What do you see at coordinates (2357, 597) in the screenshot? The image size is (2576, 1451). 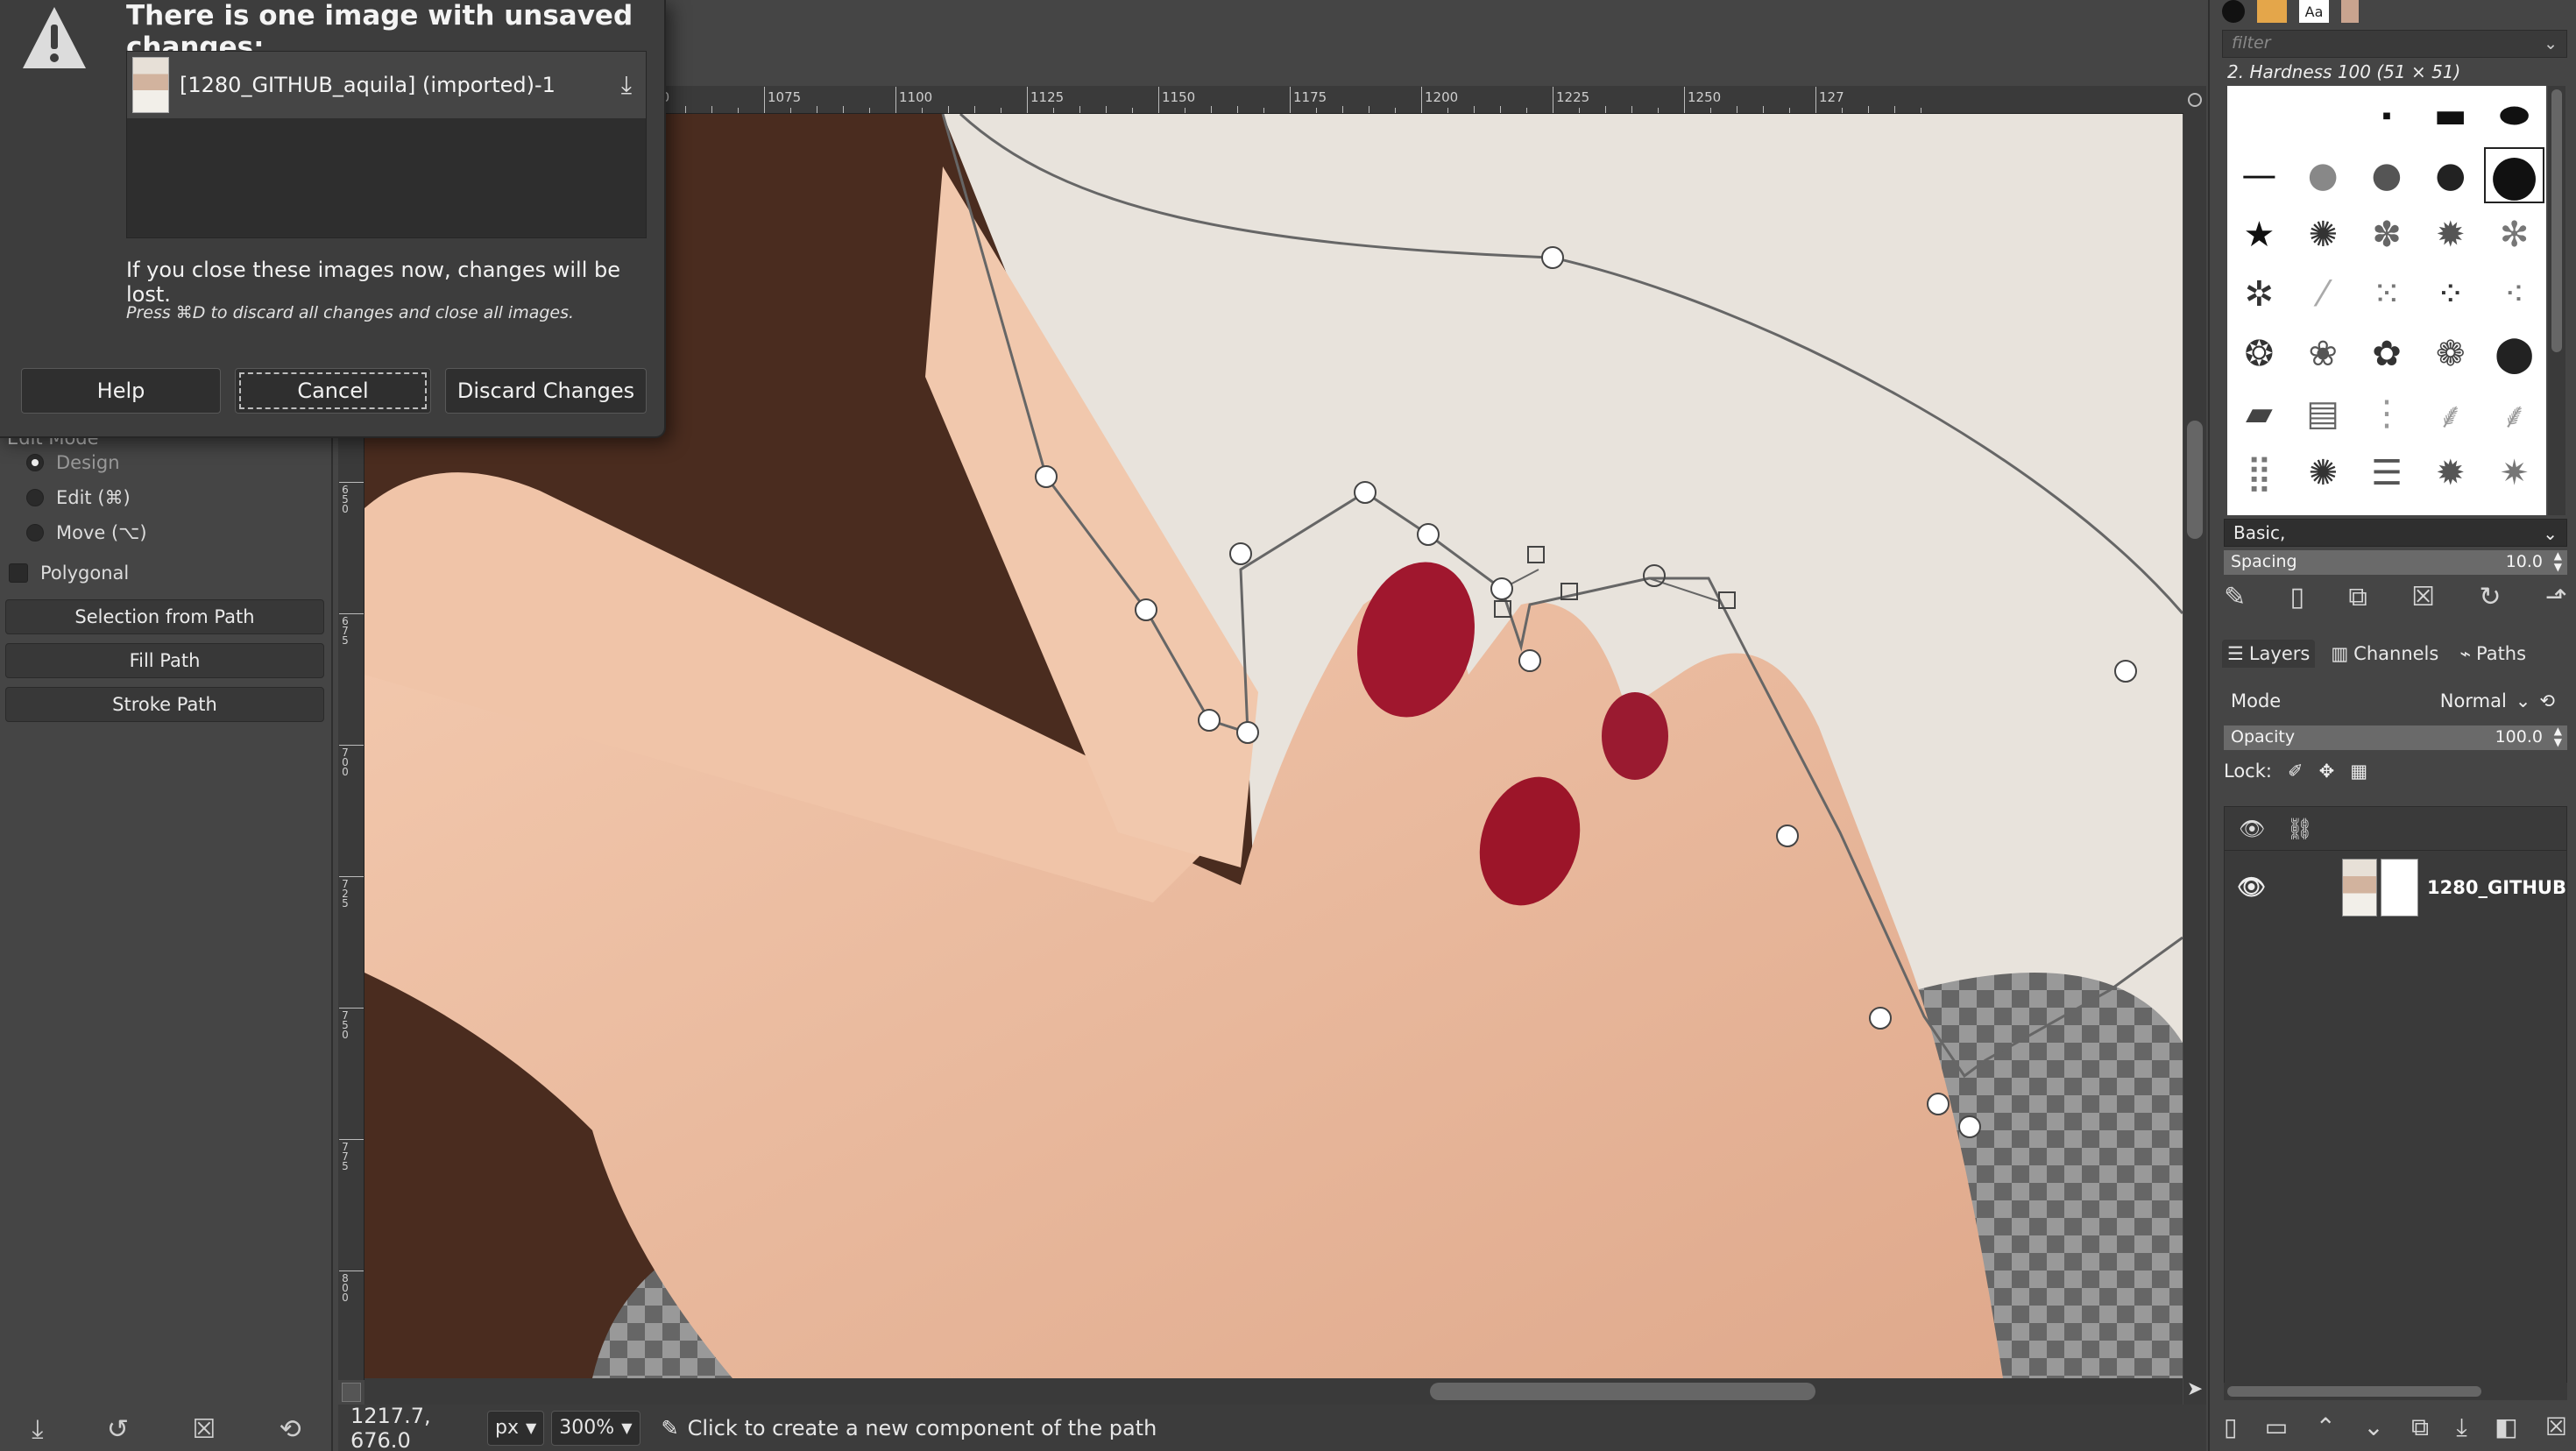 I see `duplicate-brush-icon: ⧉` at bounding box center [2357, 597].